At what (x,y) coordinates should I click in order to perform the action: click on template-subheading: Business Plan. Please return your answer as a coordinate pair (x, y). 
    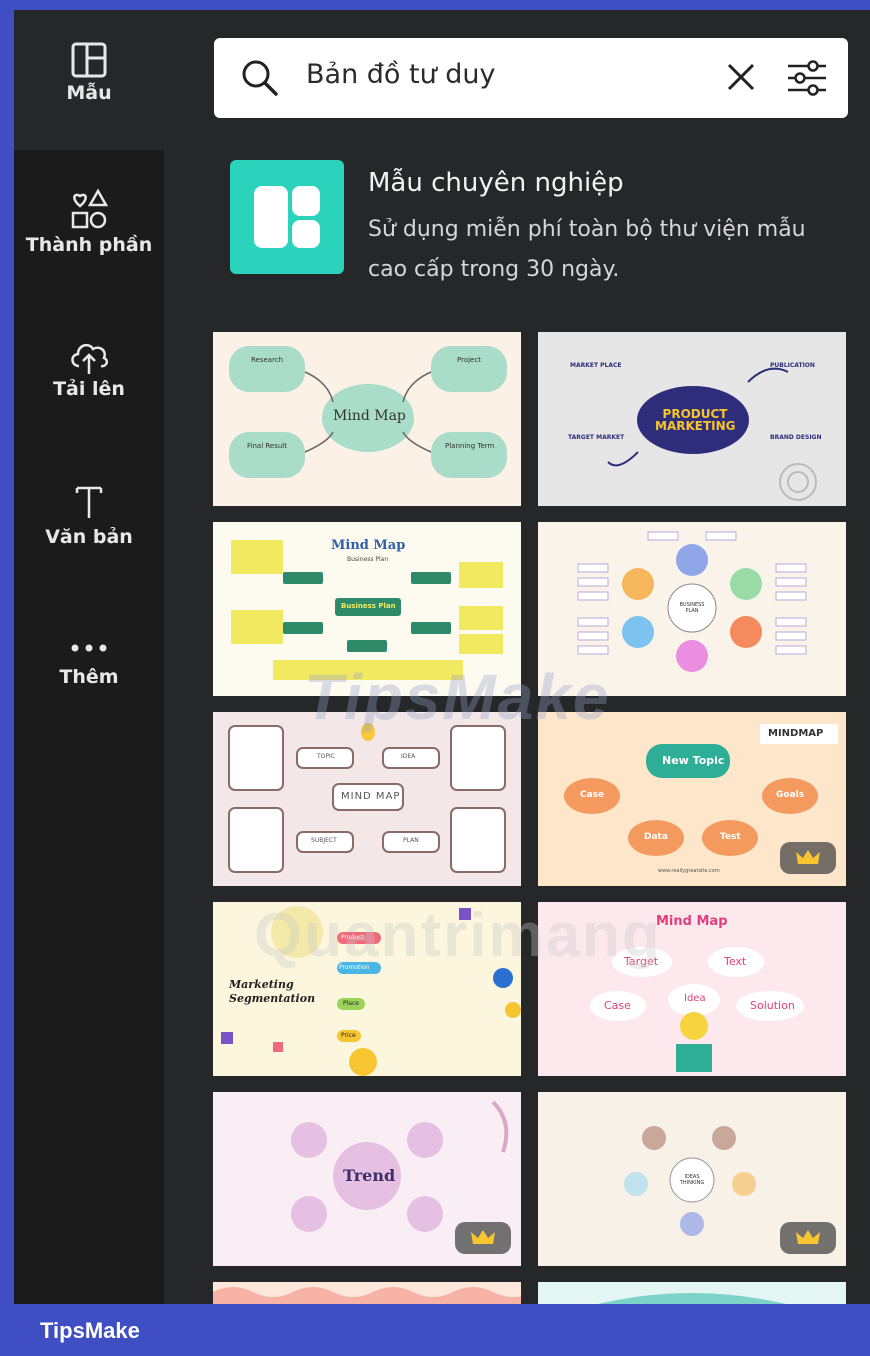
    Looking at the image, I should click on (368, 559).